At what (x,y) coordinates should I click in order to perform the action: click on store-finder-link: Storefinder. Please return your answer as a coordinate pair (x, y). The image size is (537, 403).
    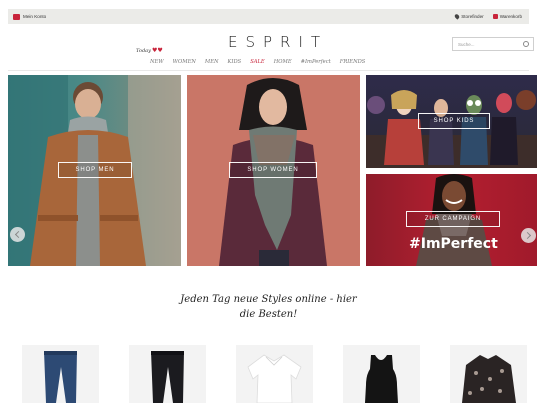
    Looking at the image, I should click on (469, 16).